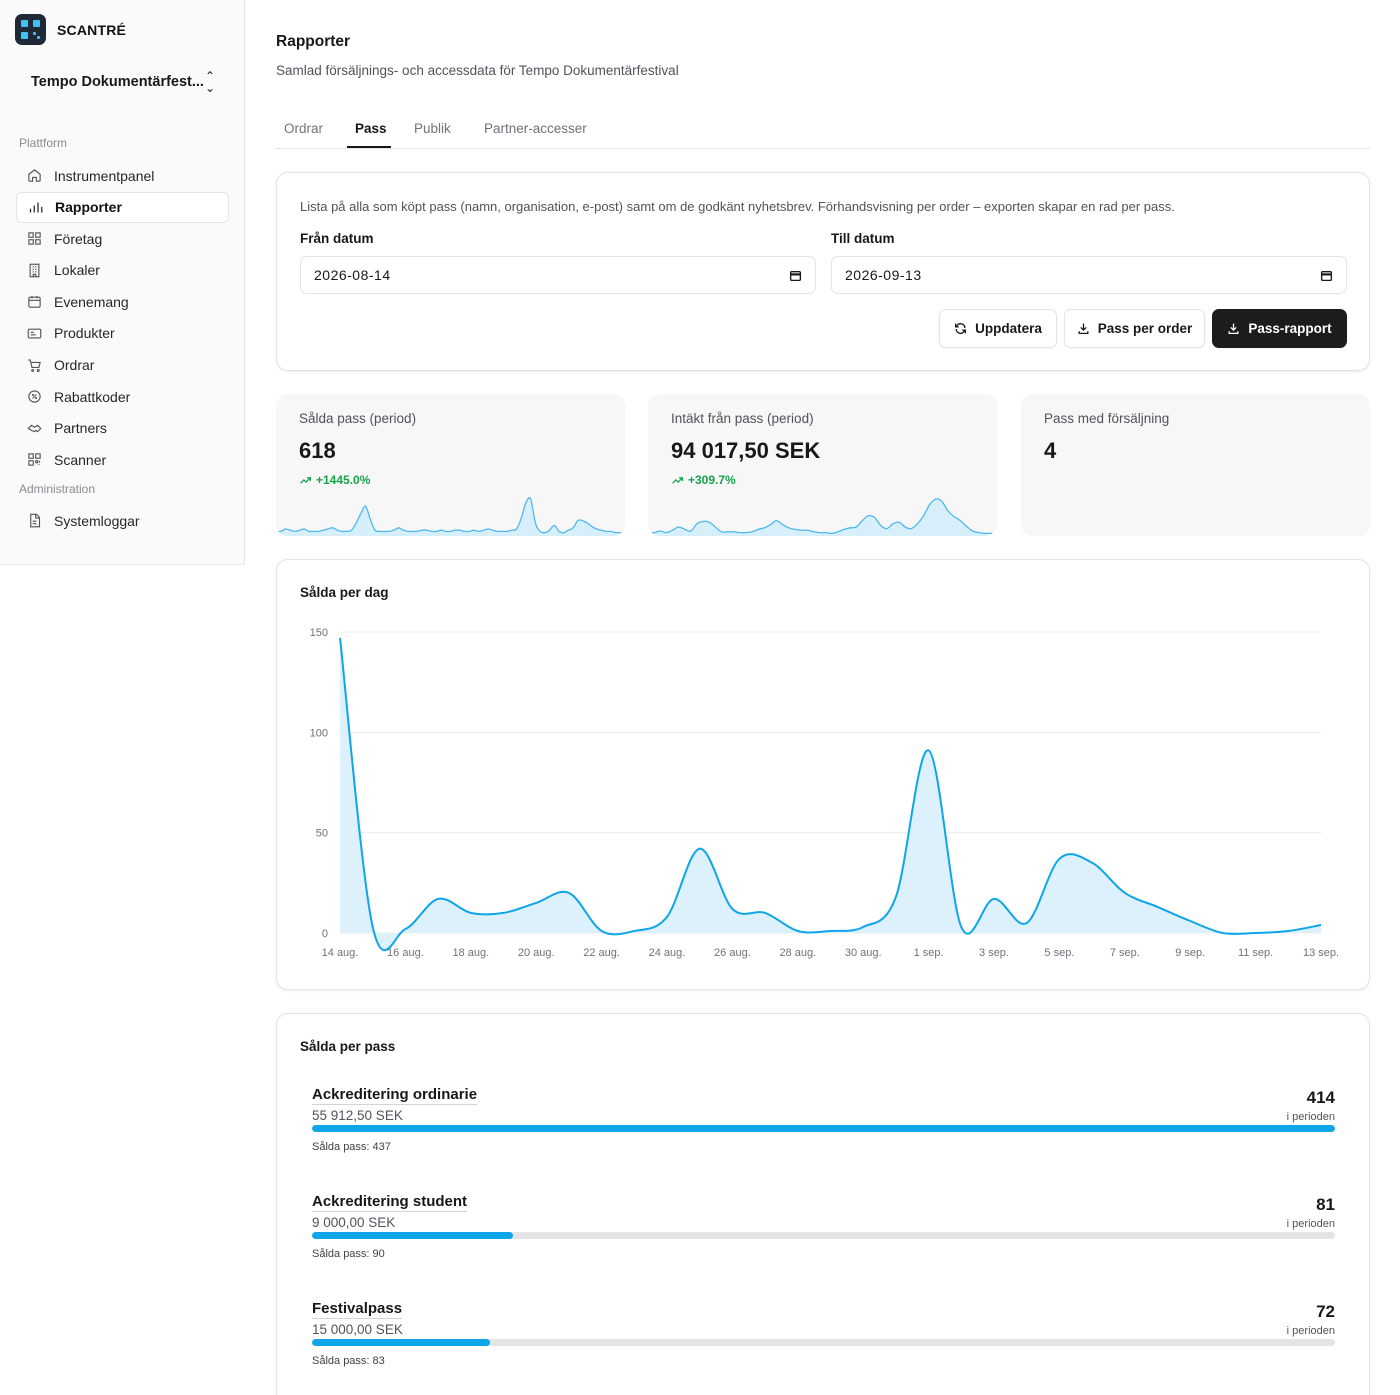 The image size is (1400, 1395). What do you see at coordinates (322, 834) in the screenshot?
I see `y-tick-label: 50` at bounding box center [322, 834].